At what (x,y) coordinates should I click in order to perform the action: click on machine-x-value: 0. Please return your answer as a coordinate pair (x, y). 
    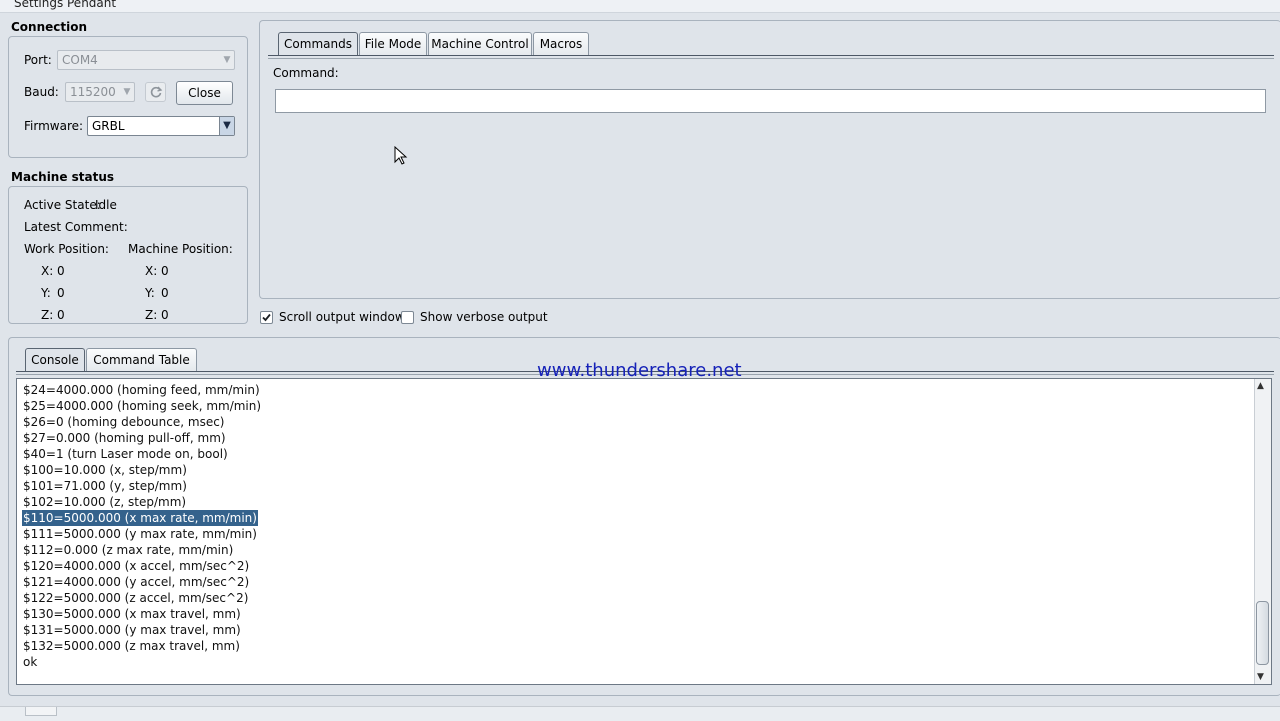
    Looking at the image, I should click on (165, 271).